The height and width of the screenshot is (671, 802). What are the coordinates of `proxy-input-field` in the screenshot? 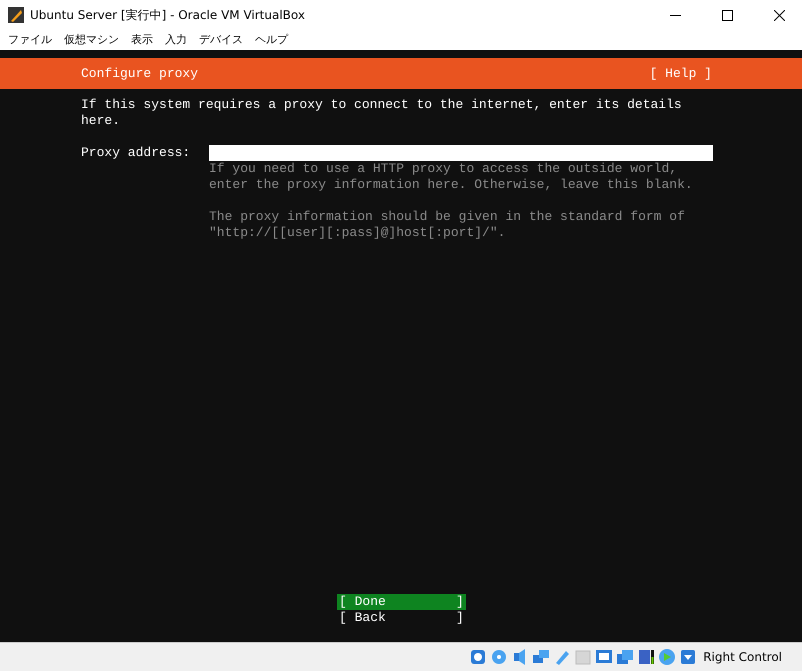 It's located at (461, 153).